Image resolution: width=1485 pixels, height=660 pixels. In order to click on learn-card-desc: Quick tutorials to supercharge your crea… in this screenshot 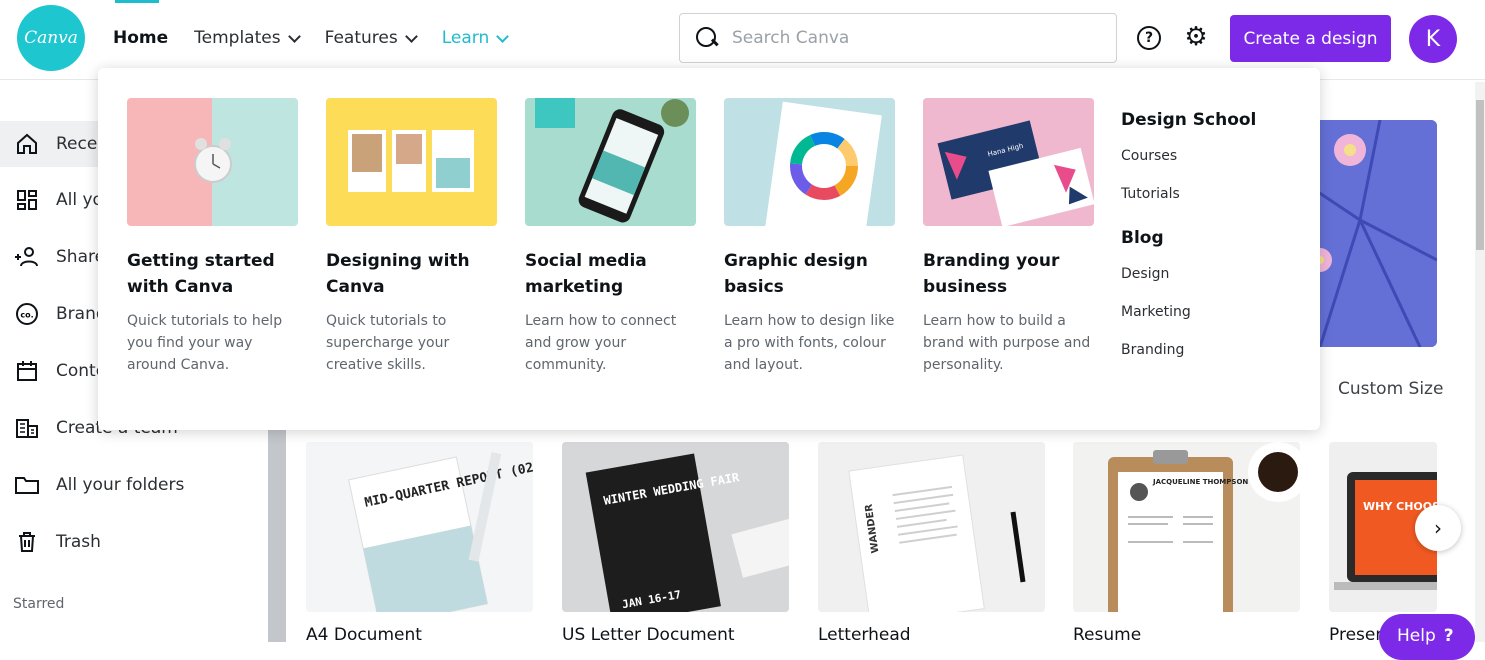, I will do `click(388, 343)`.